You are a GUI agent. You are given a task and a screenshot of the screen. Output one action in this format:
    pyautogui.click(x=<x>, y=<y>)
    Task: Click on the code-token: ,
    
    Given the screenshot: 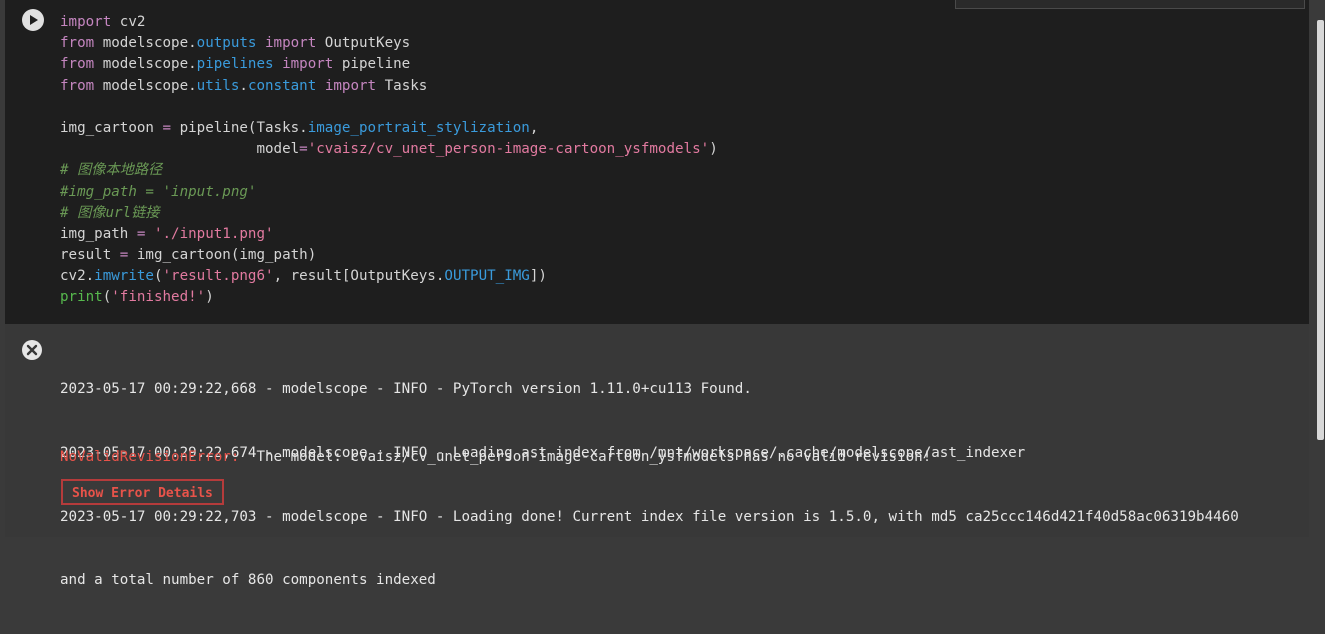 What is the action you would take?
    pyautogui.click(x=534, y=127)
    